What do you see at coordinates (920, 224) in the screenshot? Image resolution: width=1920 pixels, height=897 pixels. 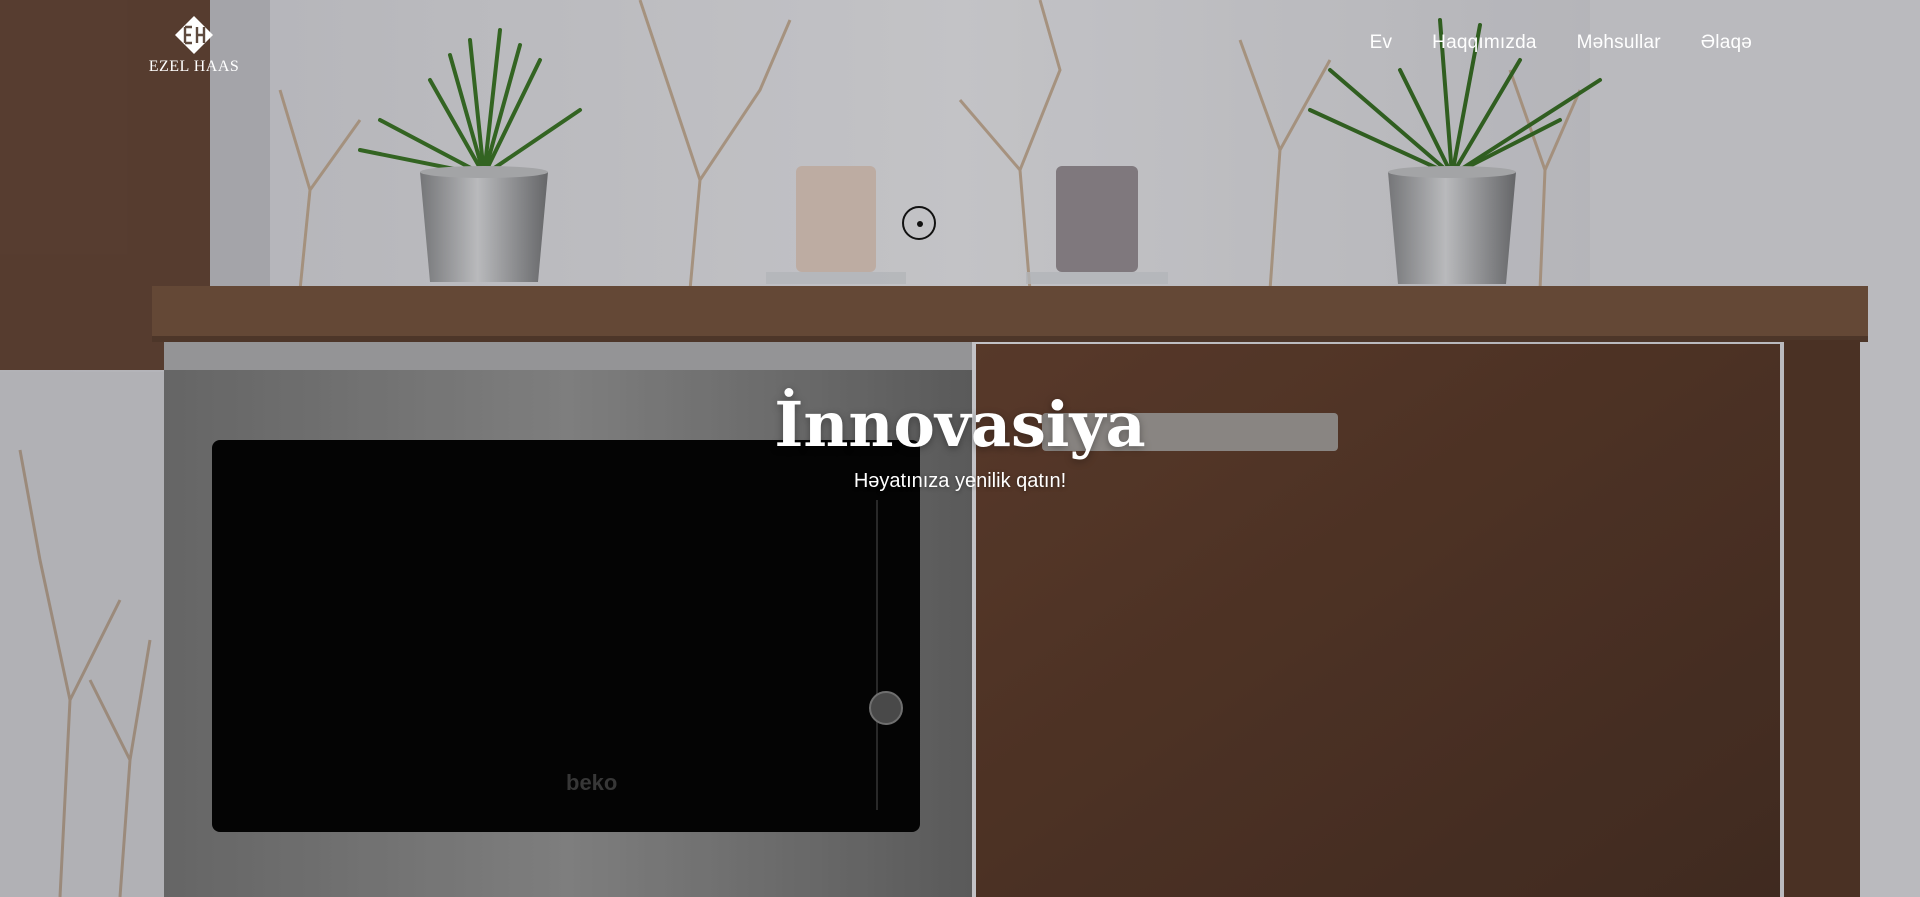 I see `cursor-dot-icon` at bounding box center [920, 224].